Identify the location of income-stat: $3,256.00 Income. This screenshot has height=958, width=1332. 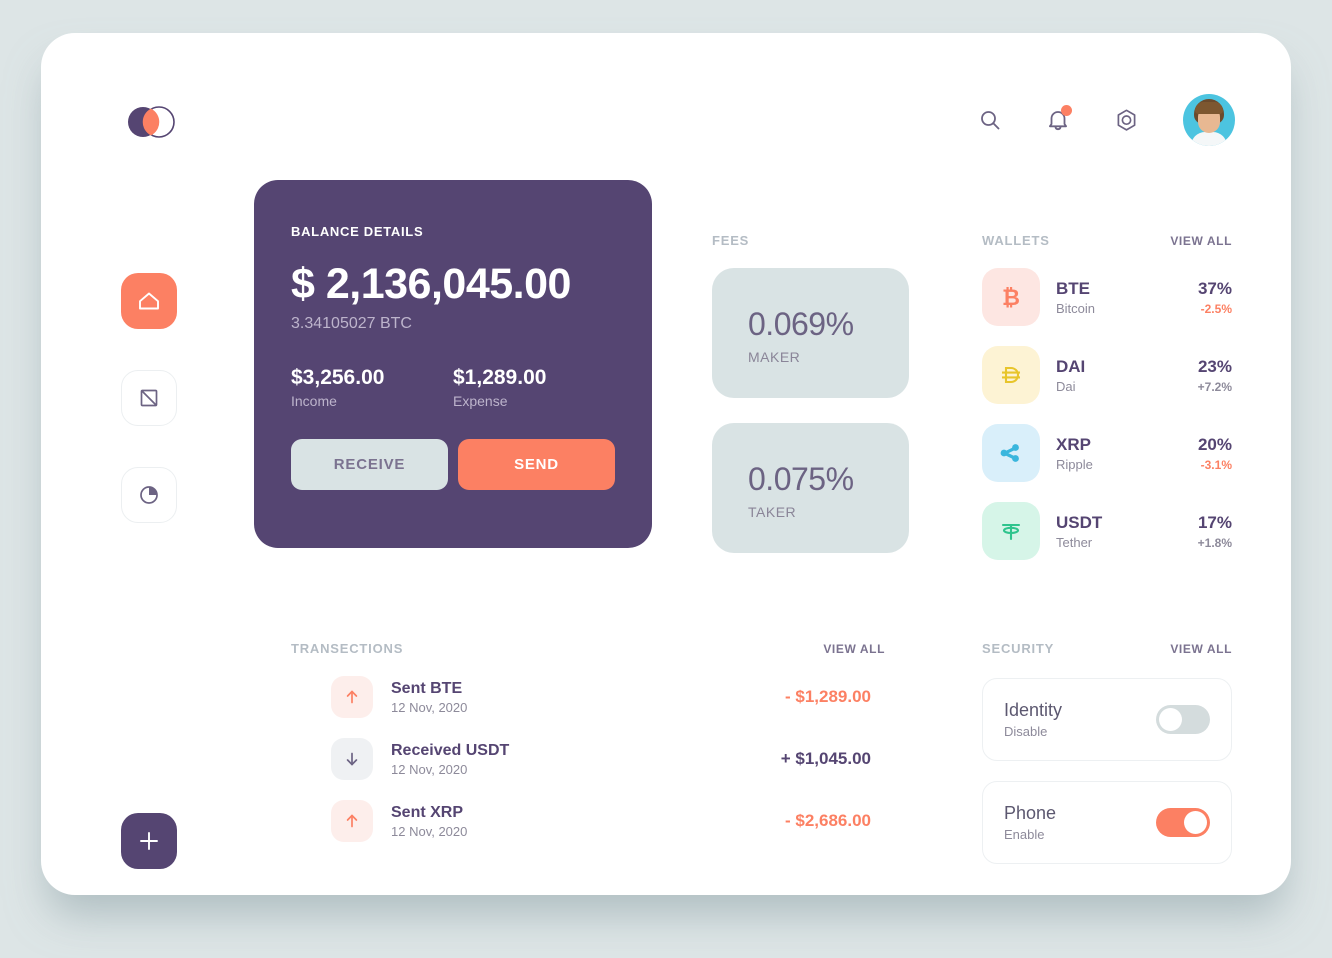
(372, 387).